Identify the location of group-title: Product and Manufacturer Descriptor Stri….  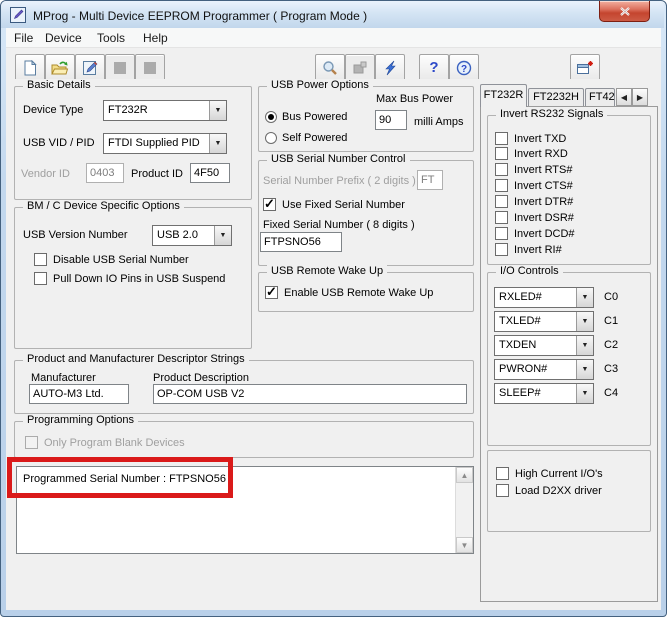
(136, 359).